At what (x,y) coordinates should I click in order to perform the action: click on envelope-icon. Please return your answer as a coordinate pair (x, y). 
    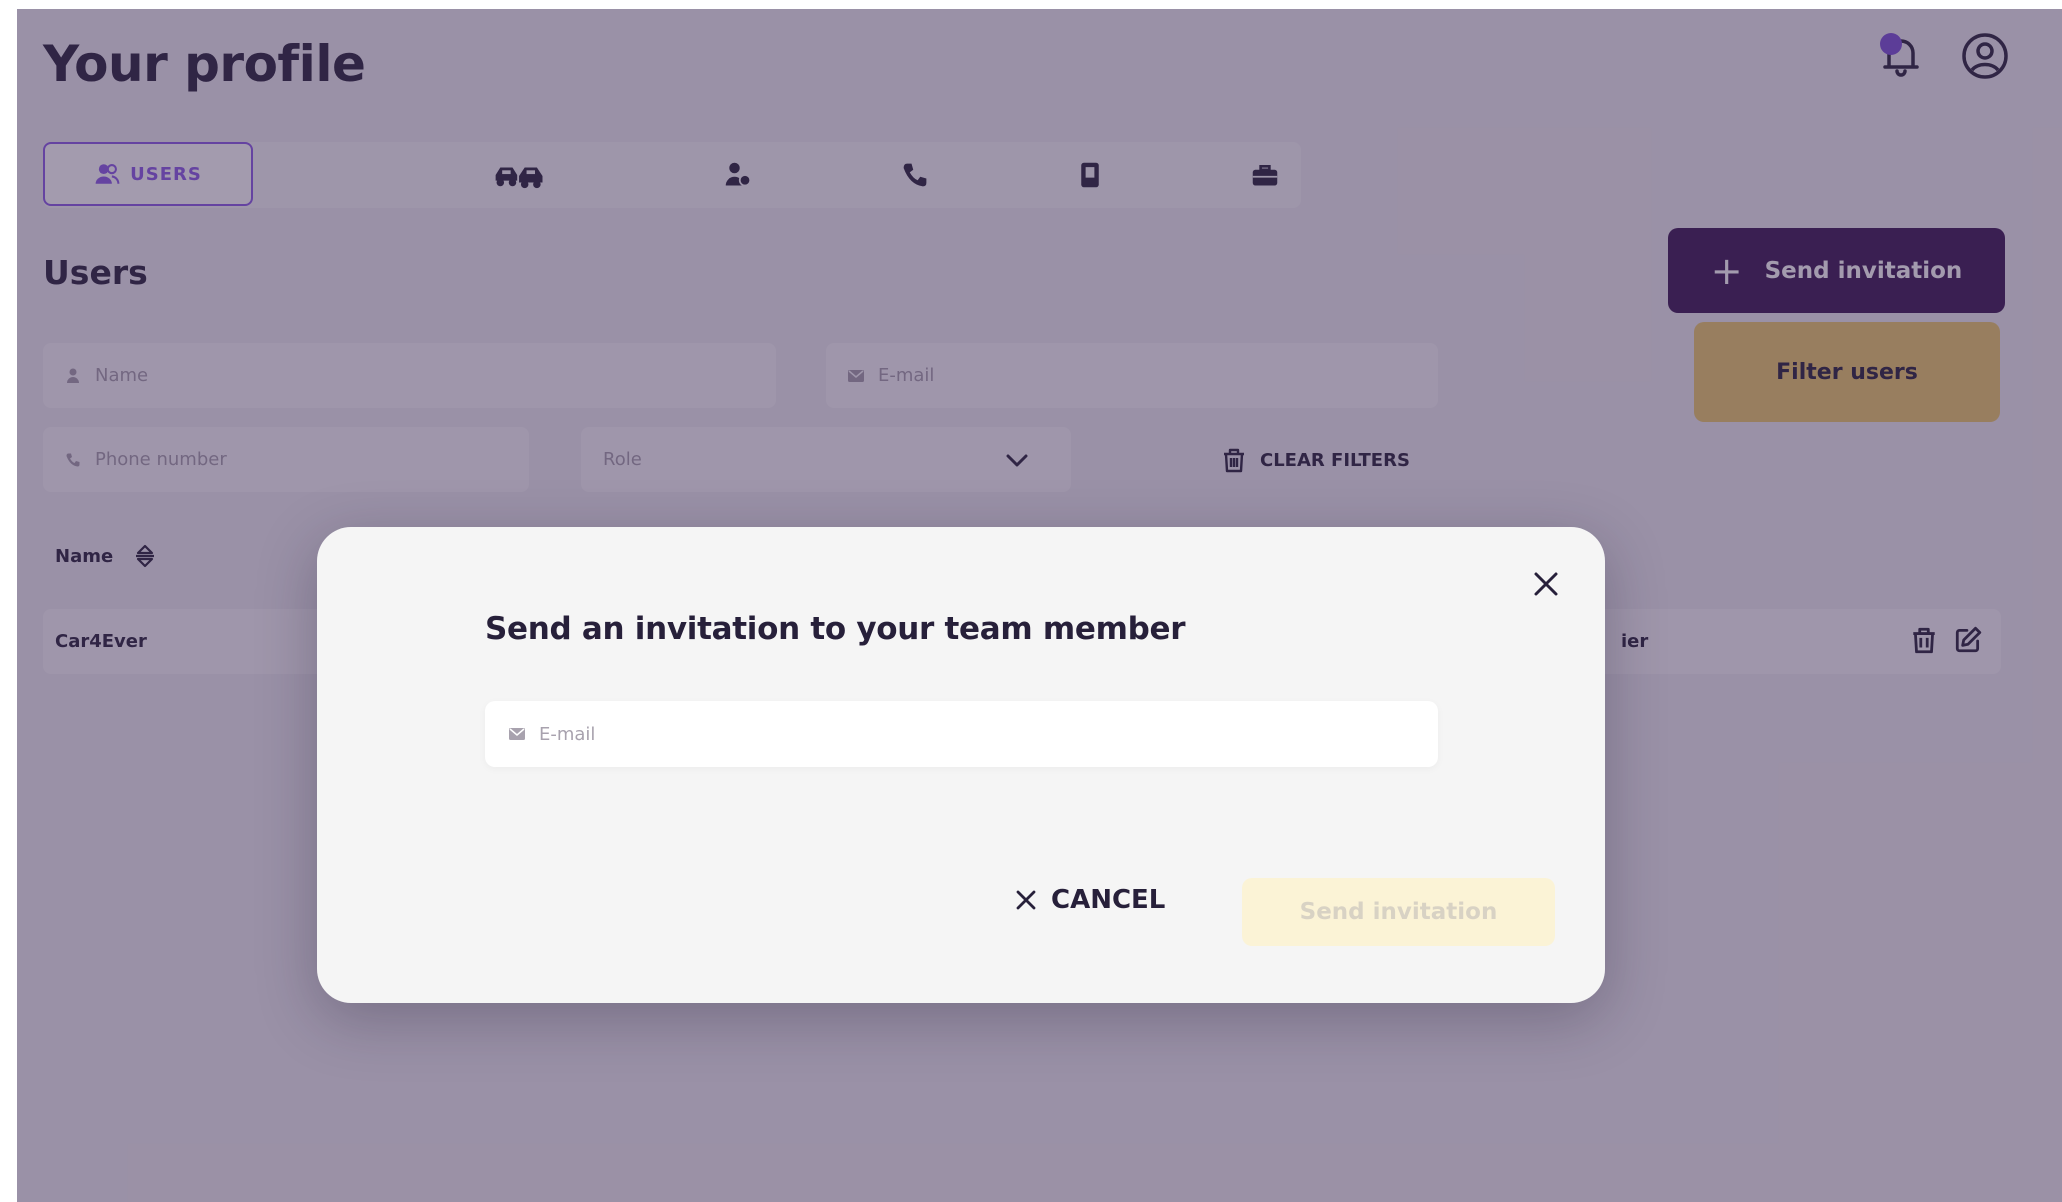
    Looking at the image, I should click on (517, 734).